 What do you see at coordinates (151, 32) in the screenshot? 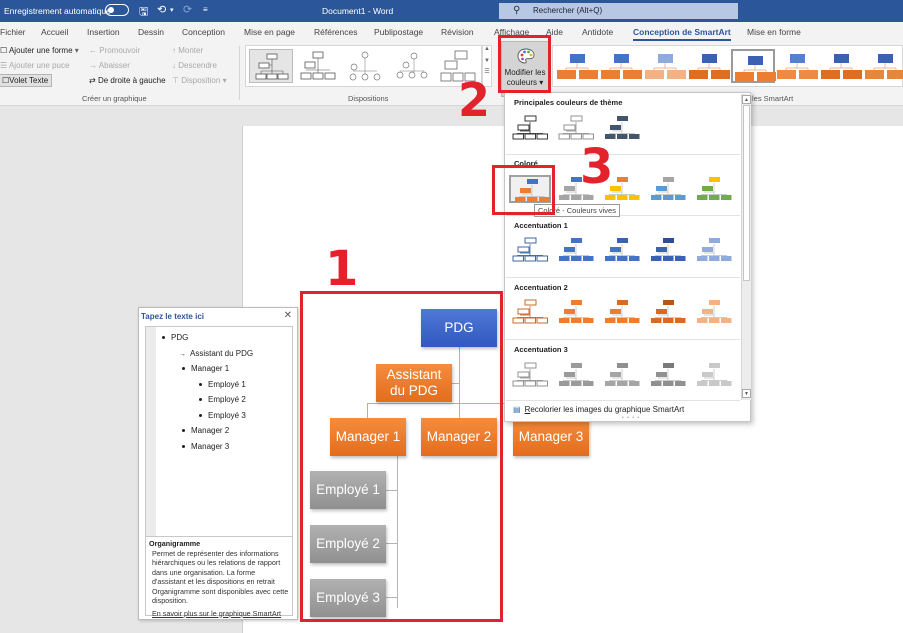
I see `tab-dessin: Dessin` at bounding box center [151, 32].